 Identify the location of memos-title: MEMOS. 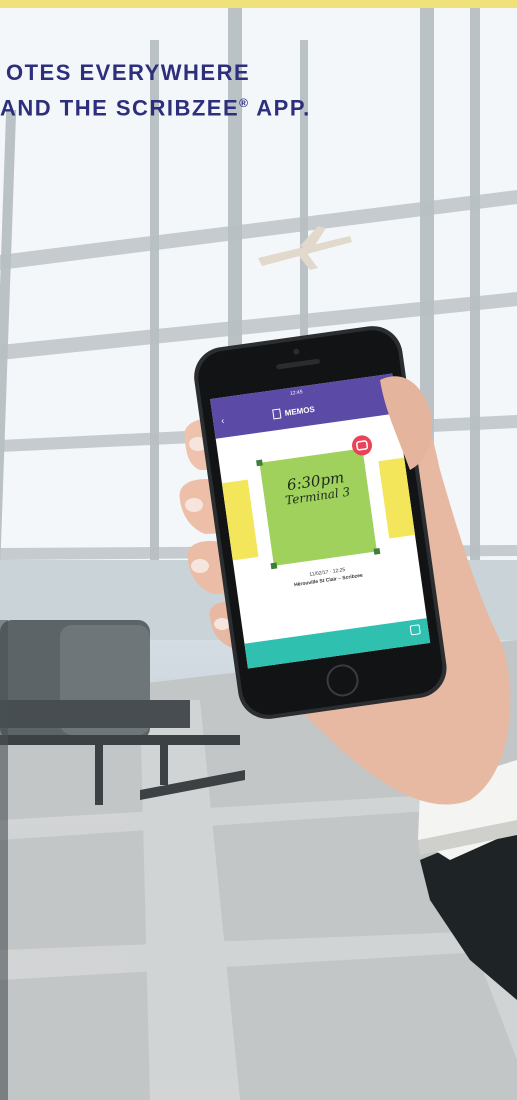
(293, 412).